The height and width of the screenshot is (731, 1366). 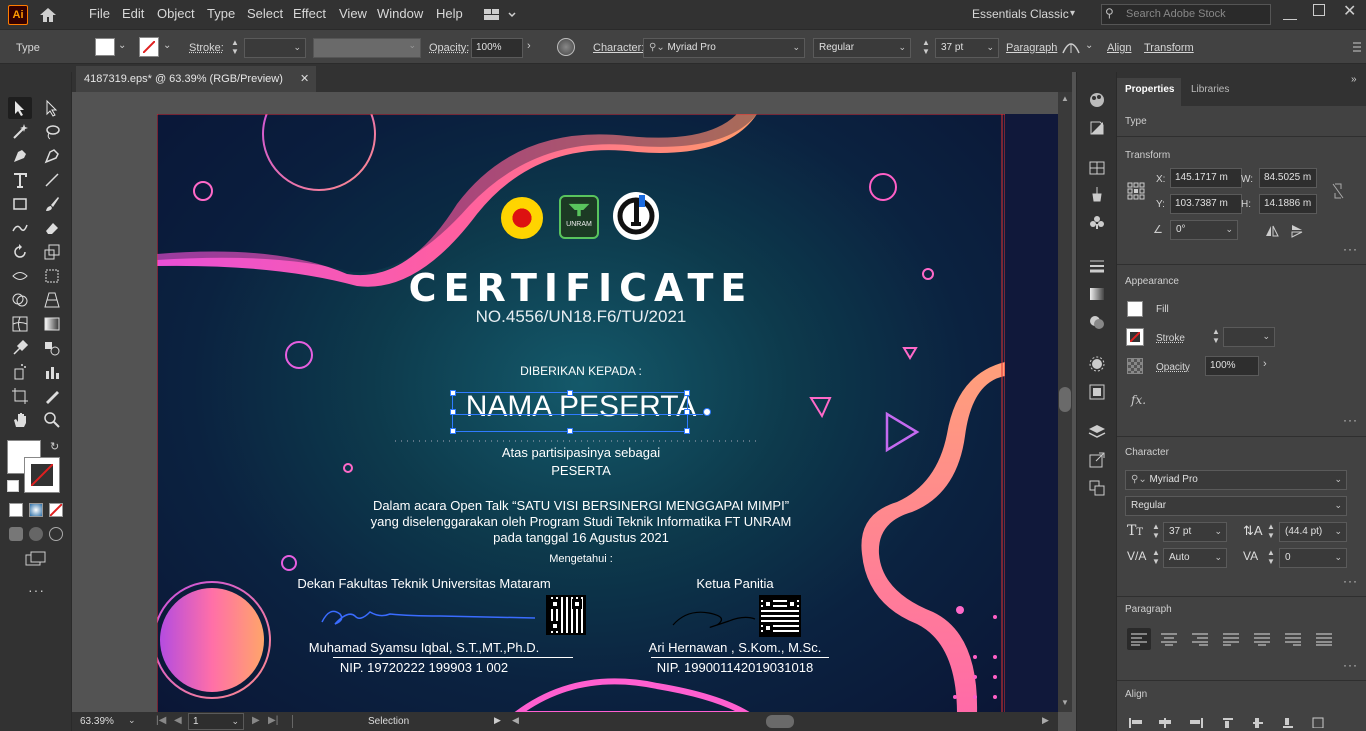 What do you see at coordinates (1357, 47) in the screenshot?
I see `panel-menu-icon` at bounding box center [1357, 47].